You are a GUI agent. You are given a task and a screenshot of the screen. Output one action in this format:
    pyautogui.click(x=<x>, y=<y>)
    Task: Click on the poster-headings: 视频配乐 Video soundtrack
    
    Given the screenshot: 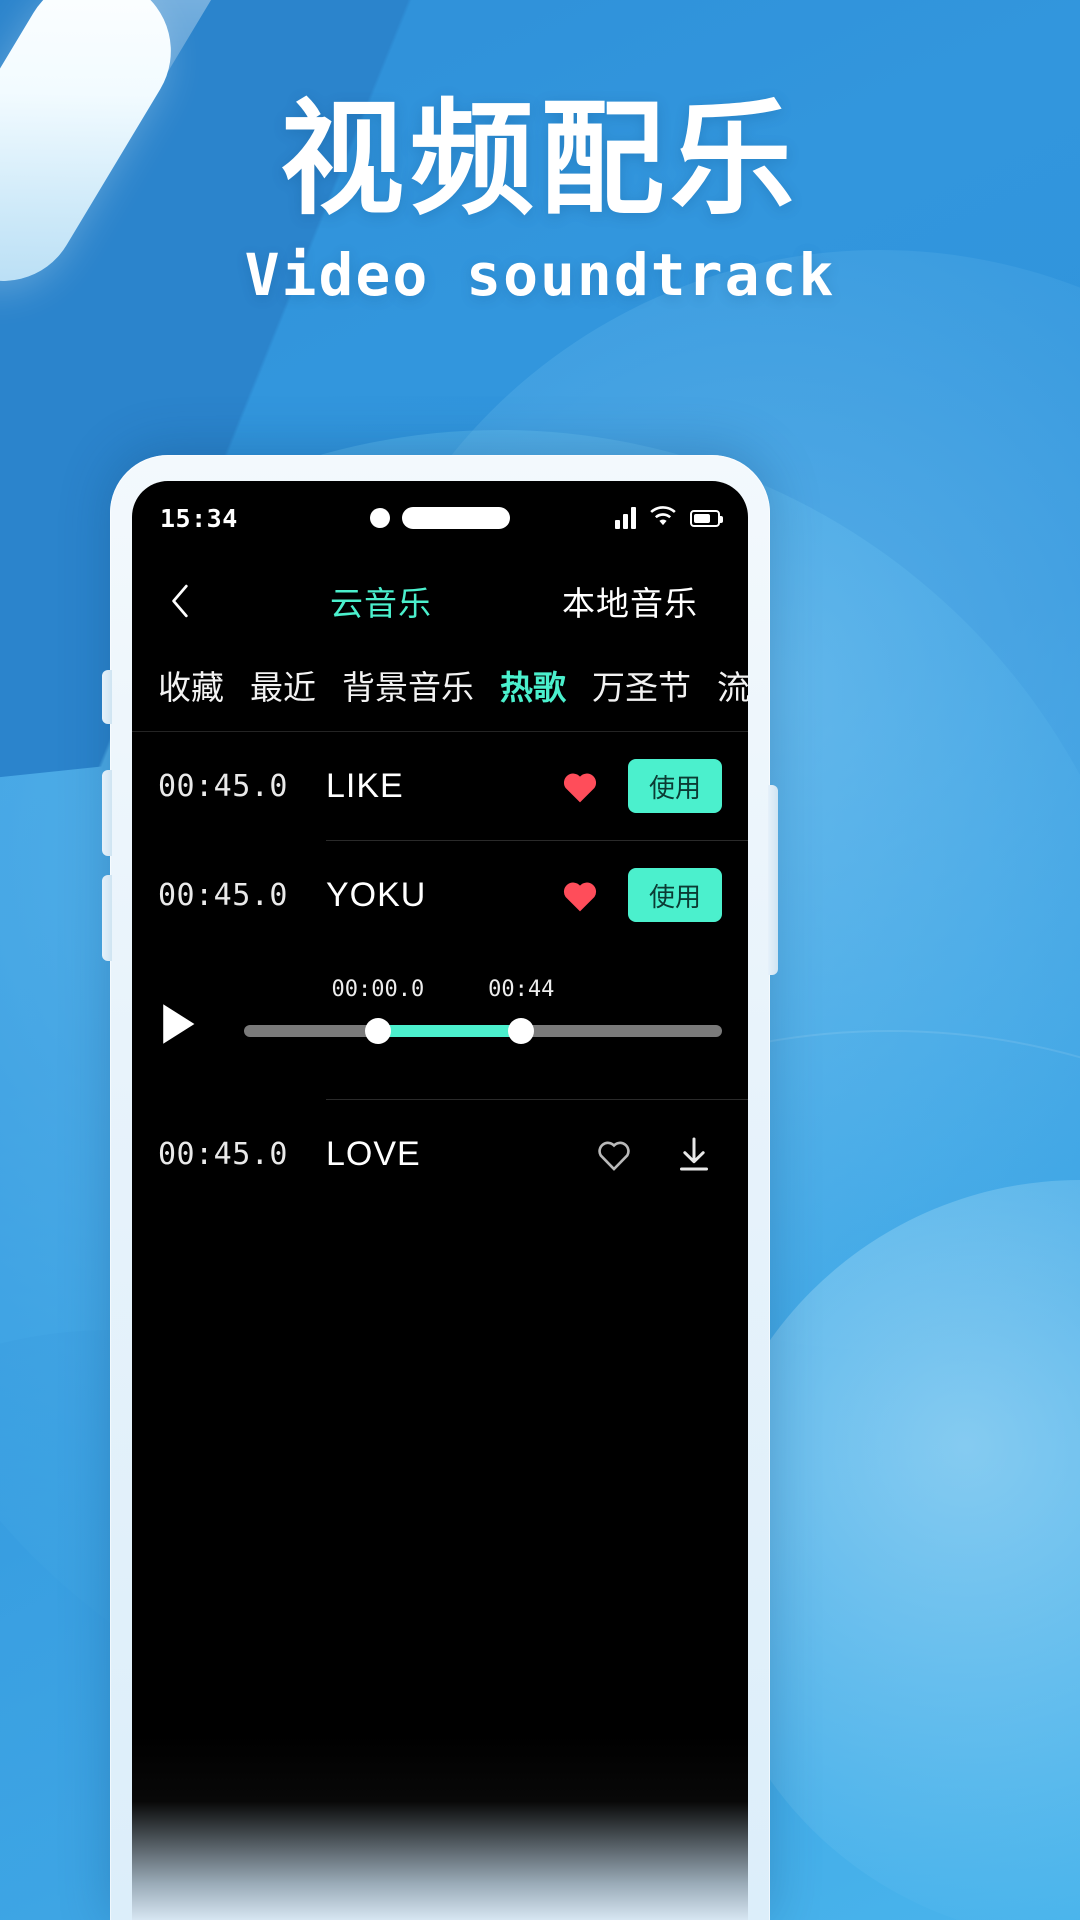 What is the action you would take?
    pyautogui.click(x=540, y=202)
    